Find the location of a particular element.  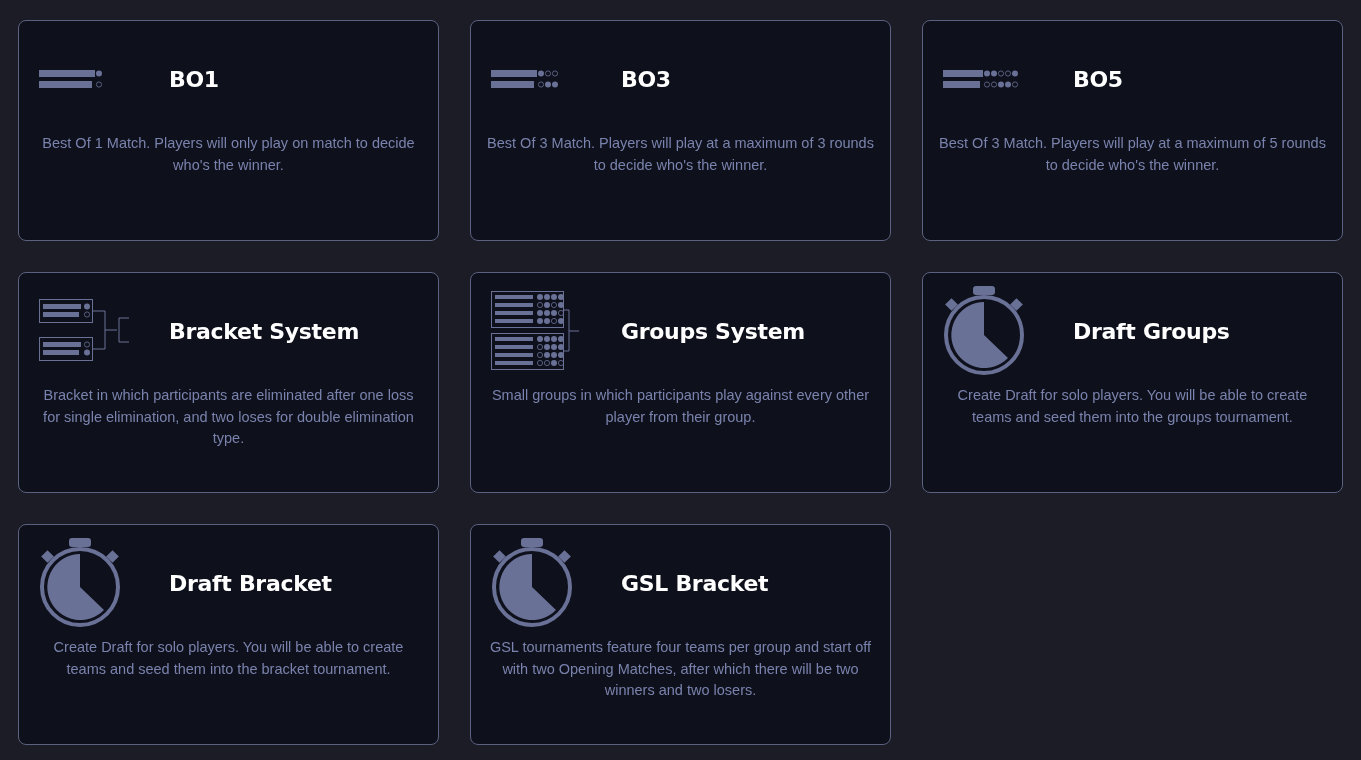

card-description: Best Of 3 Match. Players will play at a maximum of 3 rounds to decide who's the winner. is located at coordinates (680, 154).